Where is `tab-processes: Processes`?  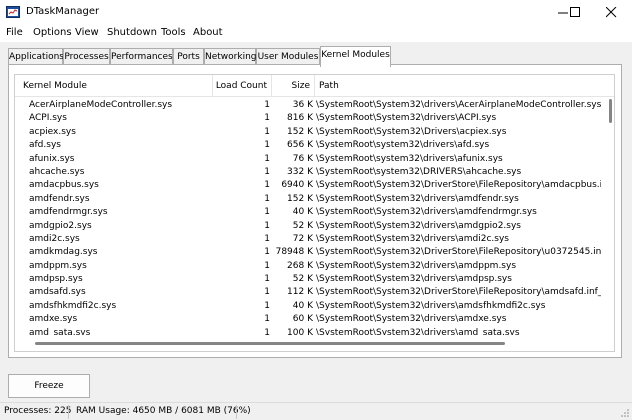 tab-processes: Processes is located at coordinates (86, 56).